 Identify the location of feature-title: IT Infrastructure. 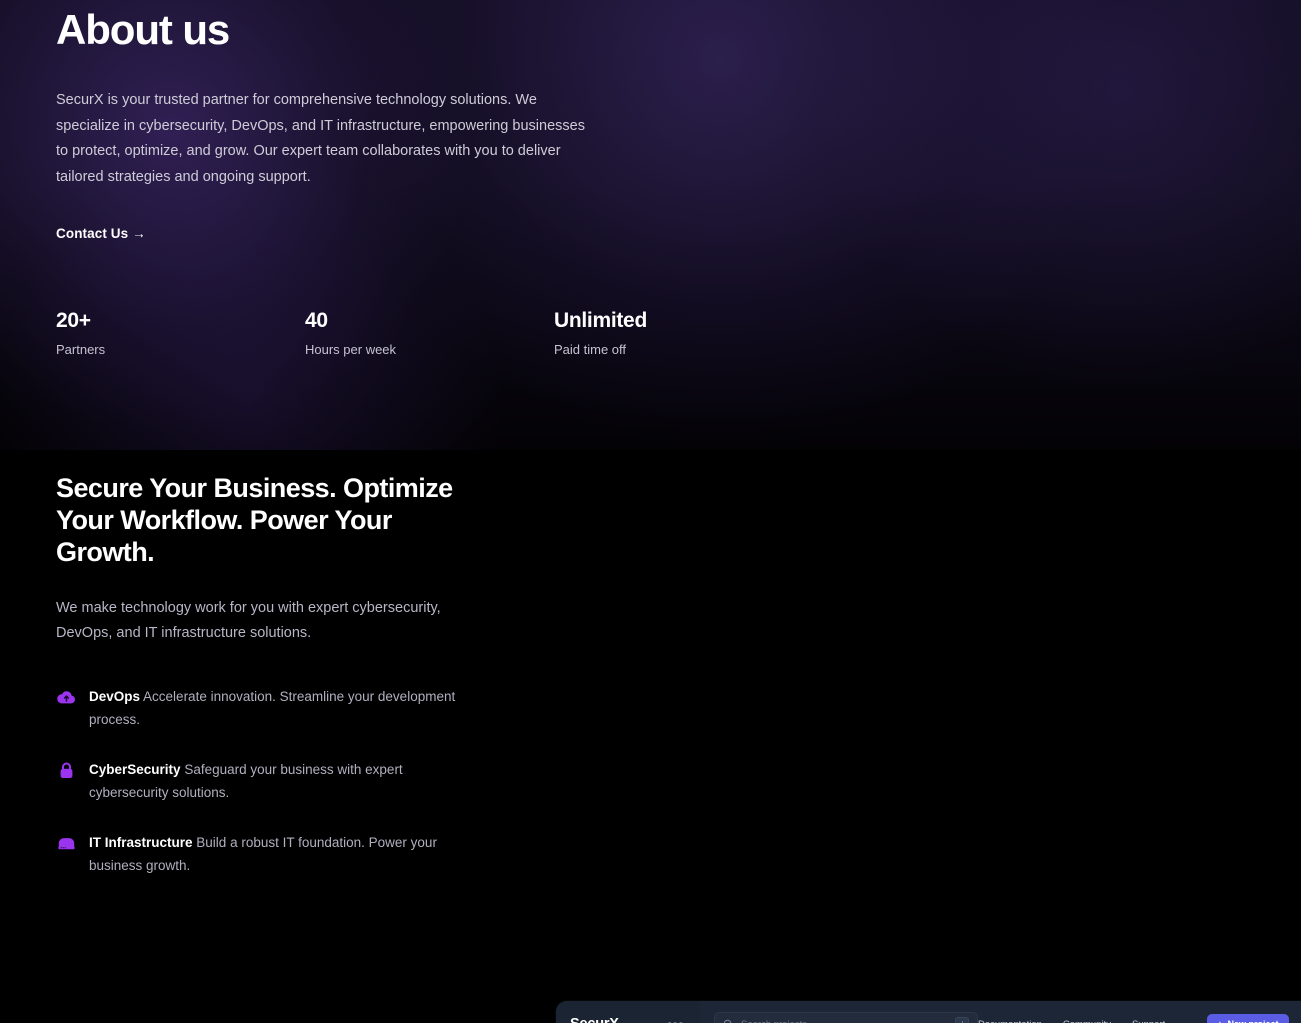
(141, 842).